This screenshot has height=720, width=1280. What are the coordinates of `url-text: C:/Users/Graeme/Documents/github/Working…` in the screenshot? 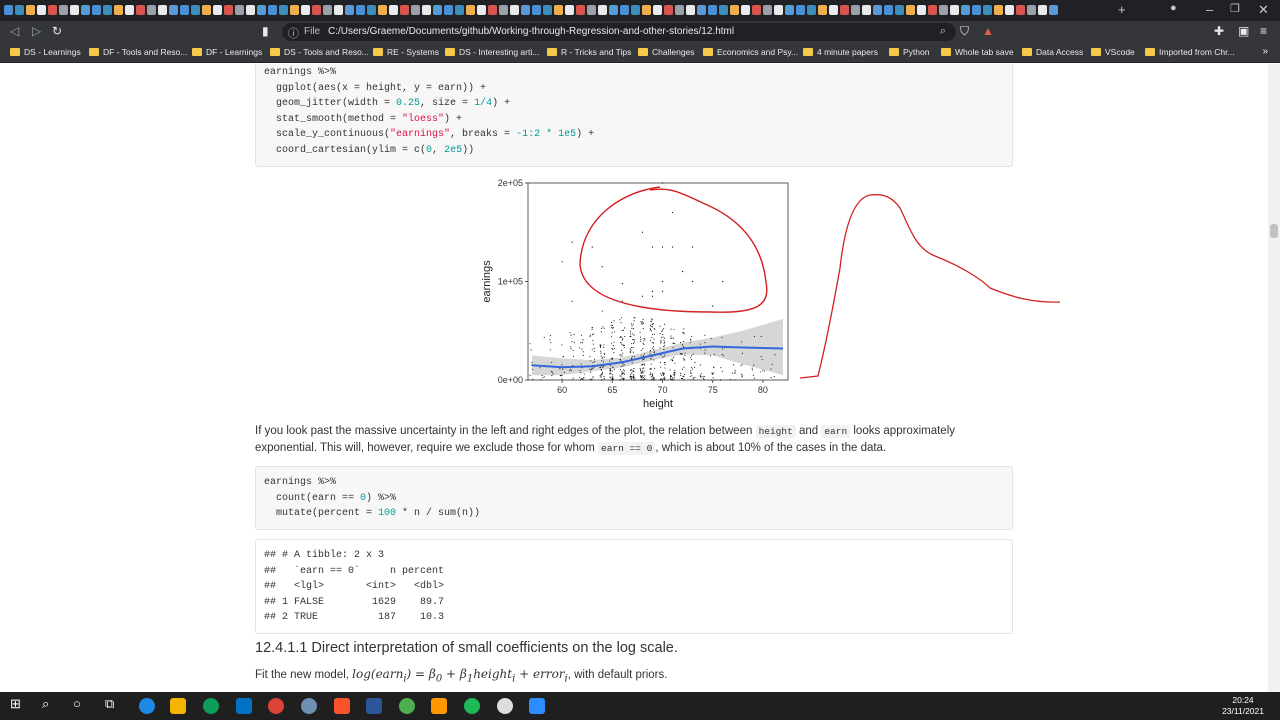 It's located at (531, 31).